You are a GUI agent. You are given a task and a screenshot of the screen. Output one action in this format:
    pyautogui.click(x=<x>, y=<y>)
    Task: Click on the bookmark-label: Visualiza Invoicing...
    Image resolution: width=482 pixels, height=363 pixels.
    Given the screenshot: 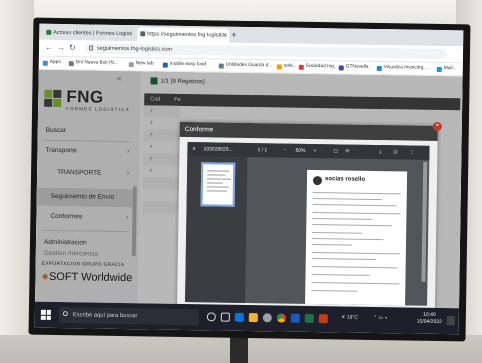 What is the action you would take?
    pyautogui.click(x=405, y=68)
    